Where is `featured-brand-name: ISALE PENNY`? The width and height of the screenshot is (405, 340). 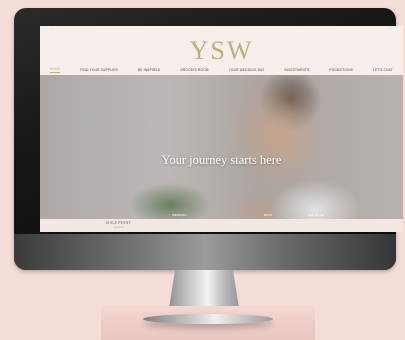 featured-brand-name: ISALE PENNY is located at coordinates (119, 223).